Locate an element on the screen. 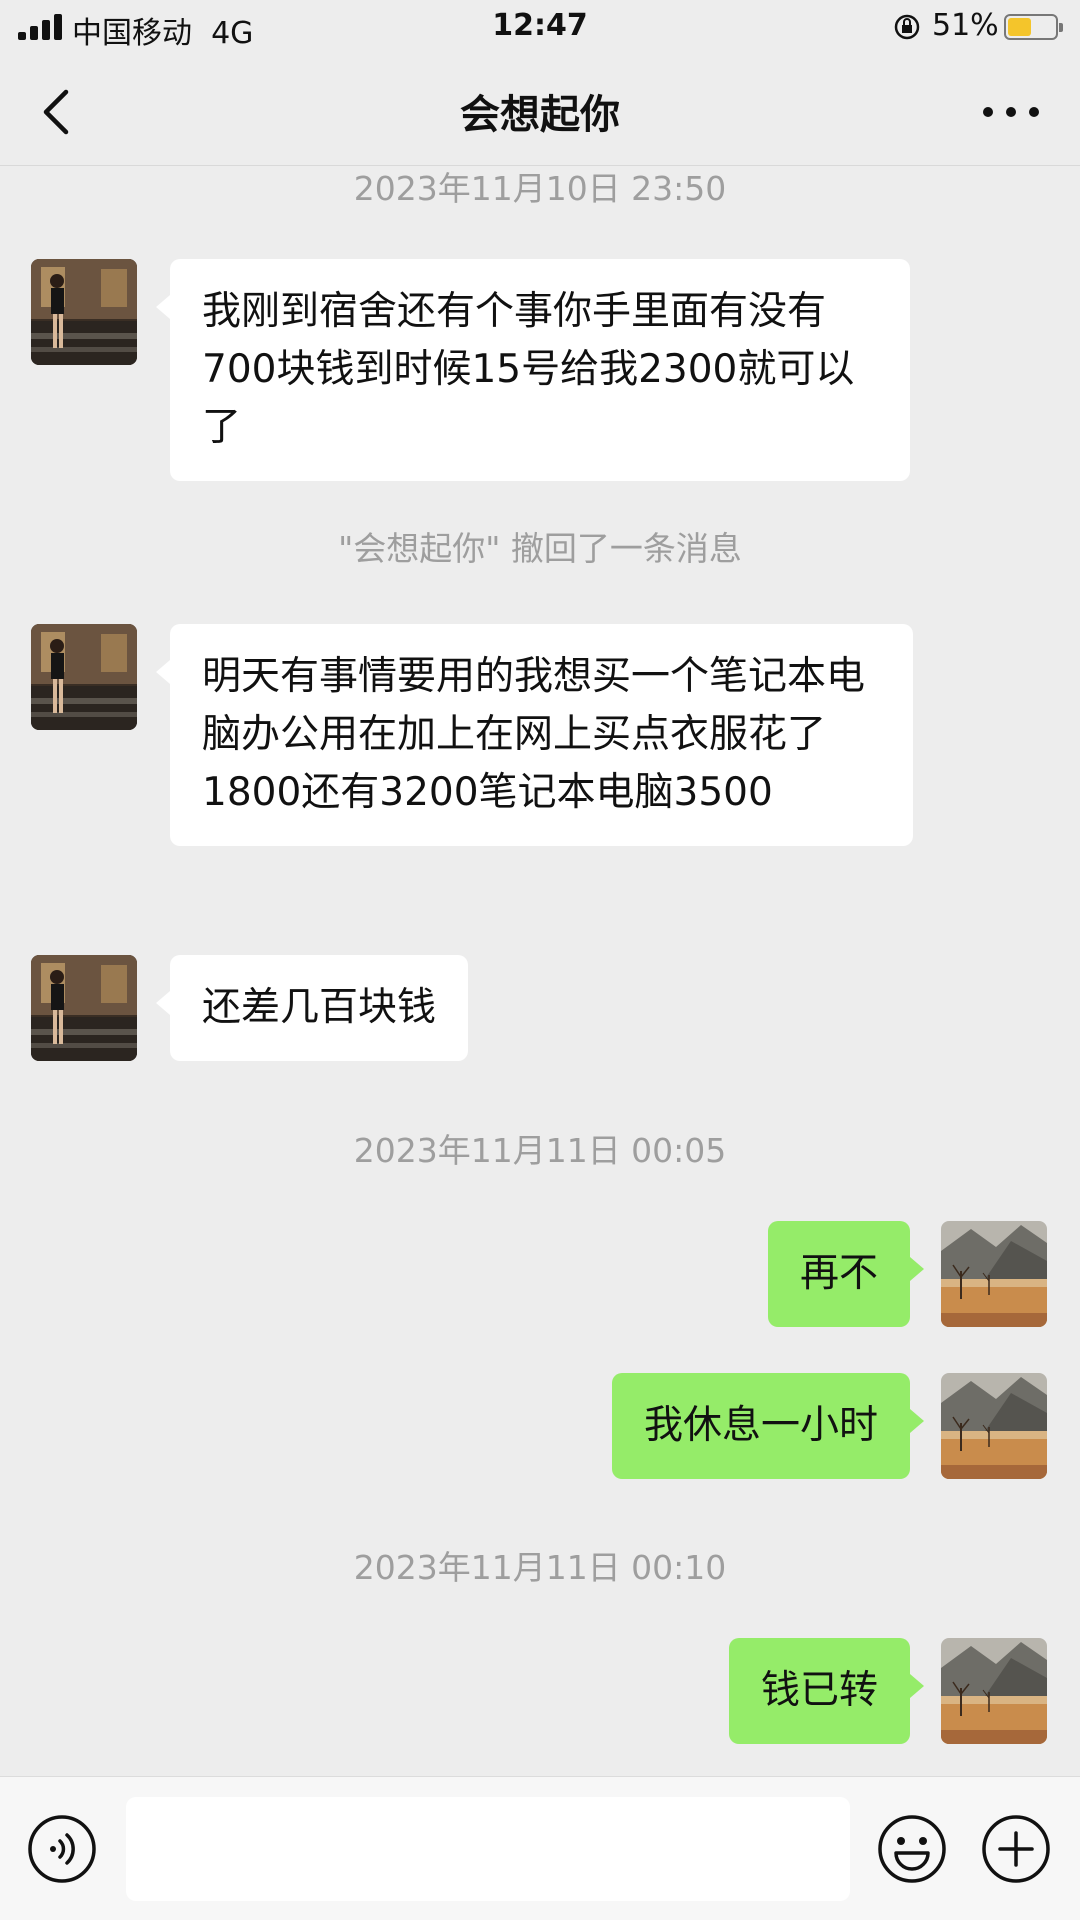 The height and width of the screenshot is (1920, 1080). incoming-message: 我刚到宿舍还有个事你手里面有没有700块钱到时候15号给我2300就可以了 is located at coordinates (533, 370).